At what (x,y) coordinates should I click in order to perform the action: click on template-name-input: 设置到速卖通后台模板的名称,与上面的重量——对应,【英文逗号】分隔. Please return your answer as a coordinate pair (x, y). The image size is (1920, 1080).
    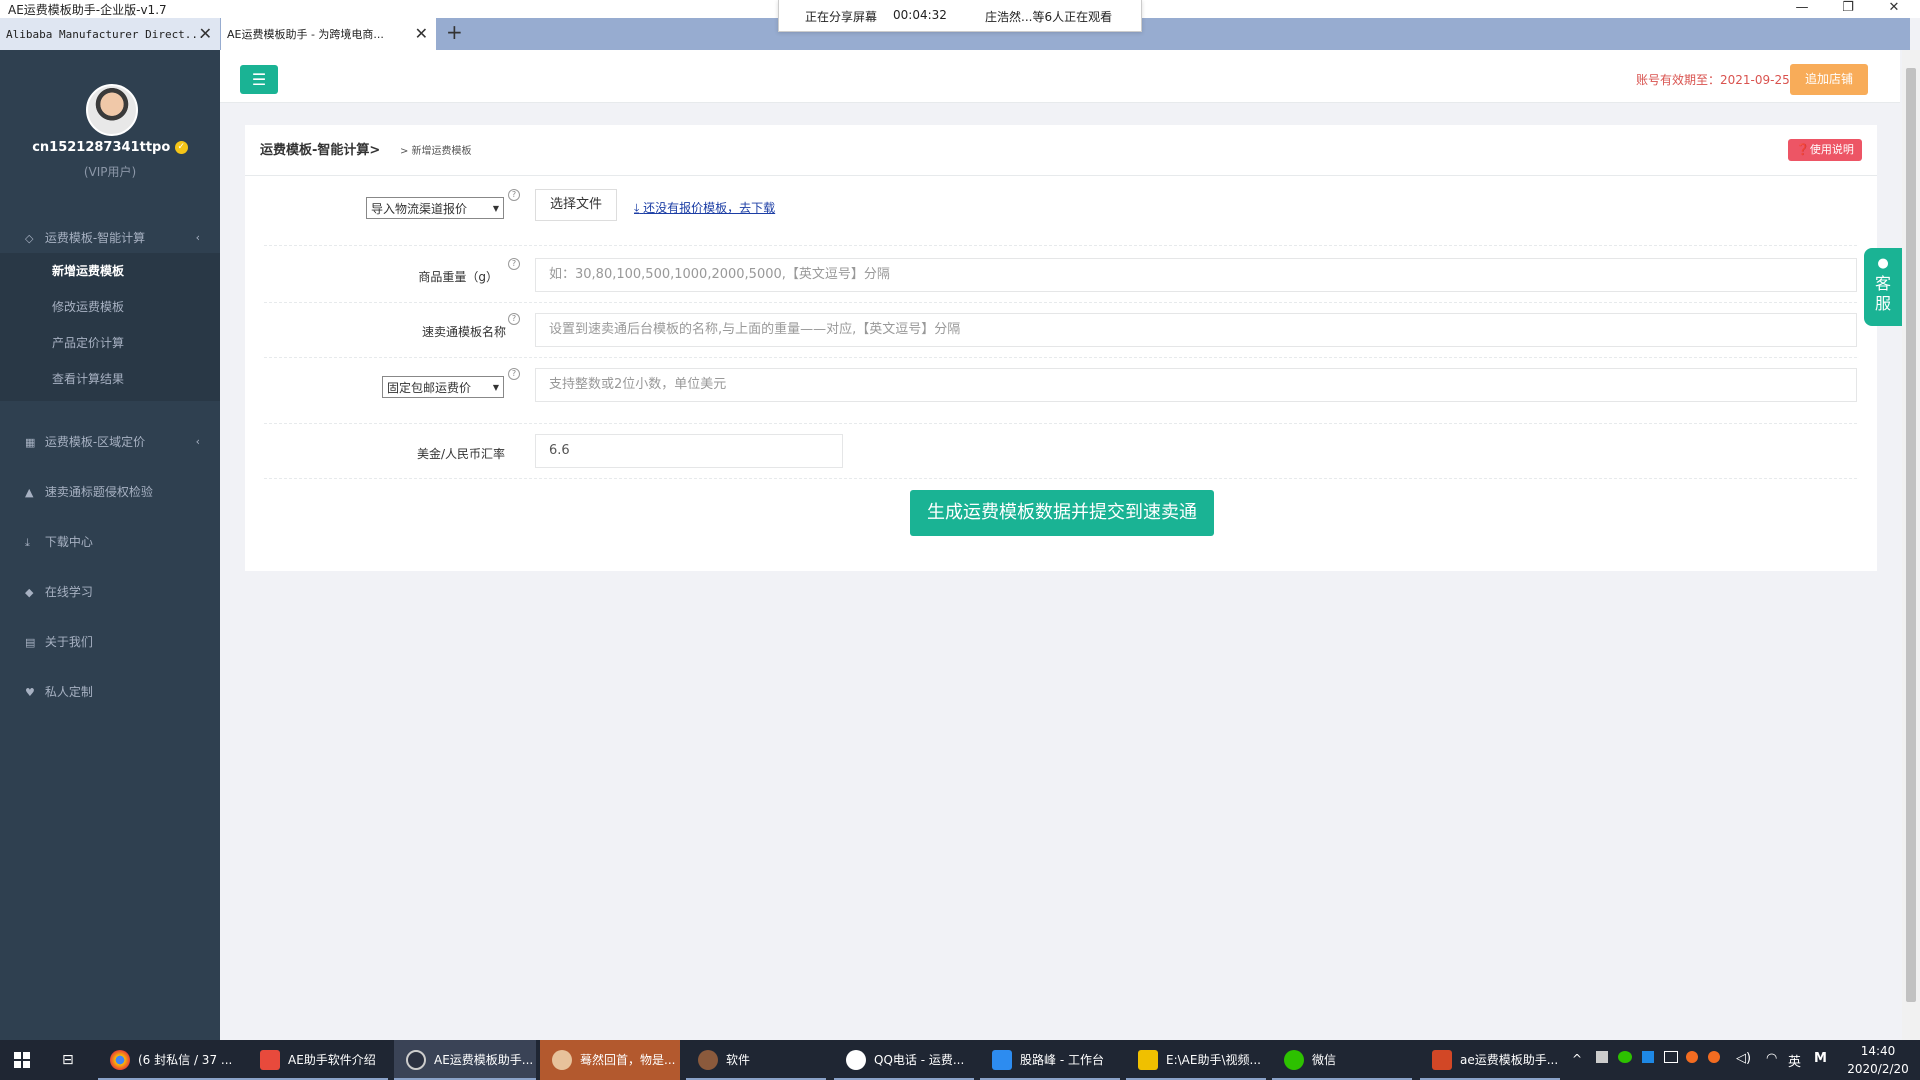
    Looking at the image, I should click on (1196, 330).